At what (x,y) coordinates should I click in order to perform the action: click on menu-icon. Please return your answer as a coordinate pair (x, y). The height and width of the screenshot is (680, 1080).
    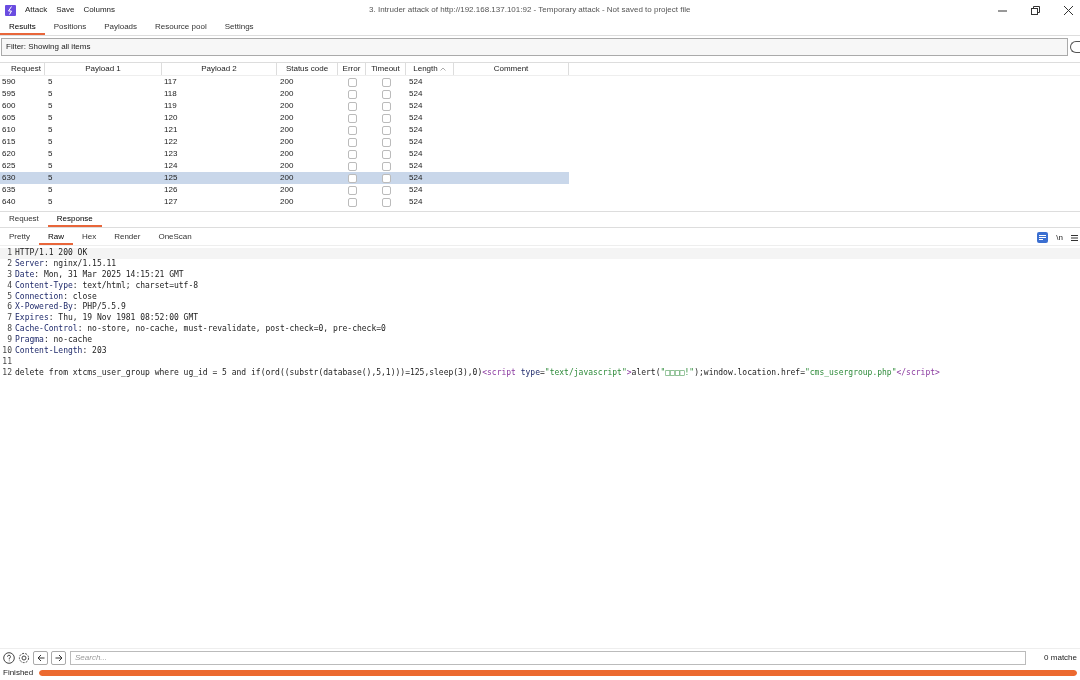
    Looking at the image, I should click on (1074, 237).